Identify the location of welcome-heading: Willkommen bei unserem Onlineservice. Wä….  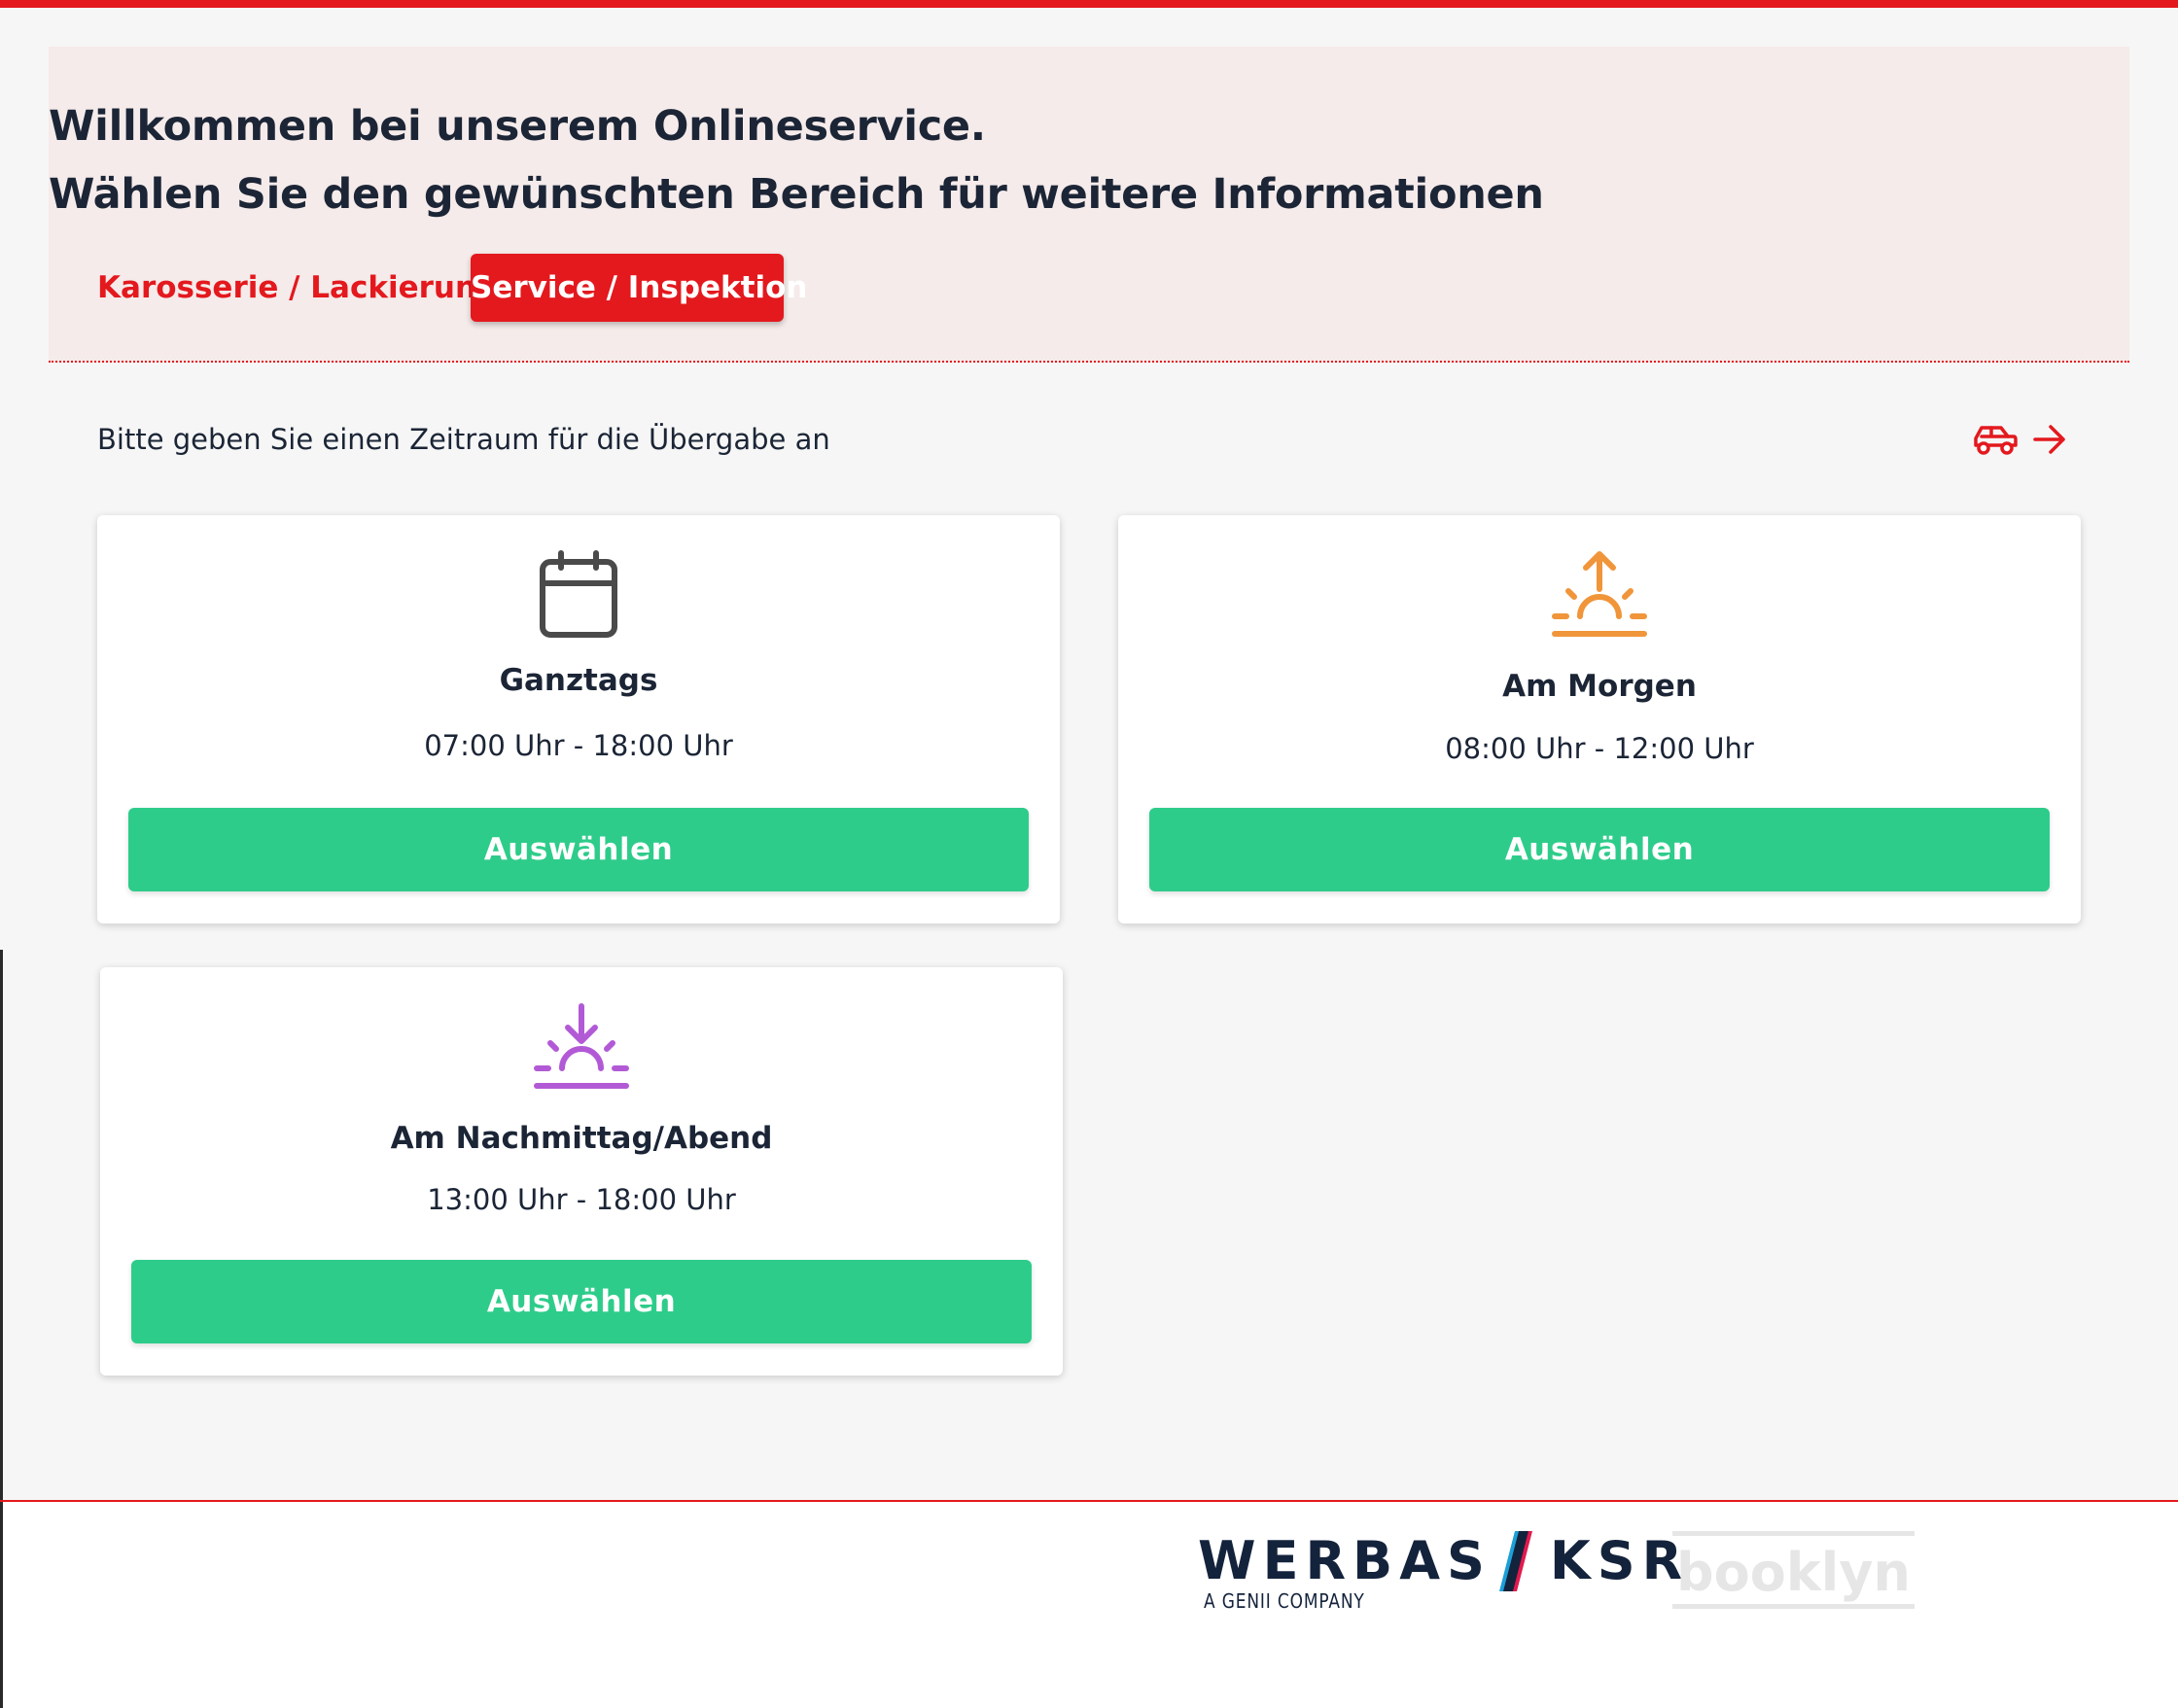
(797, 160).